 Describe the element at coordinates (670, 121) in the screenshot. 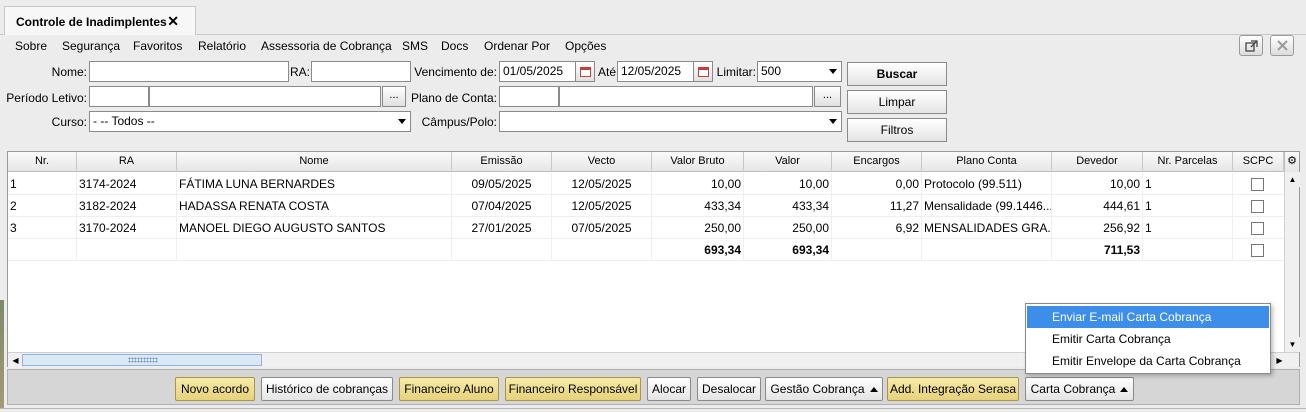

I see `campus-select` at that location.